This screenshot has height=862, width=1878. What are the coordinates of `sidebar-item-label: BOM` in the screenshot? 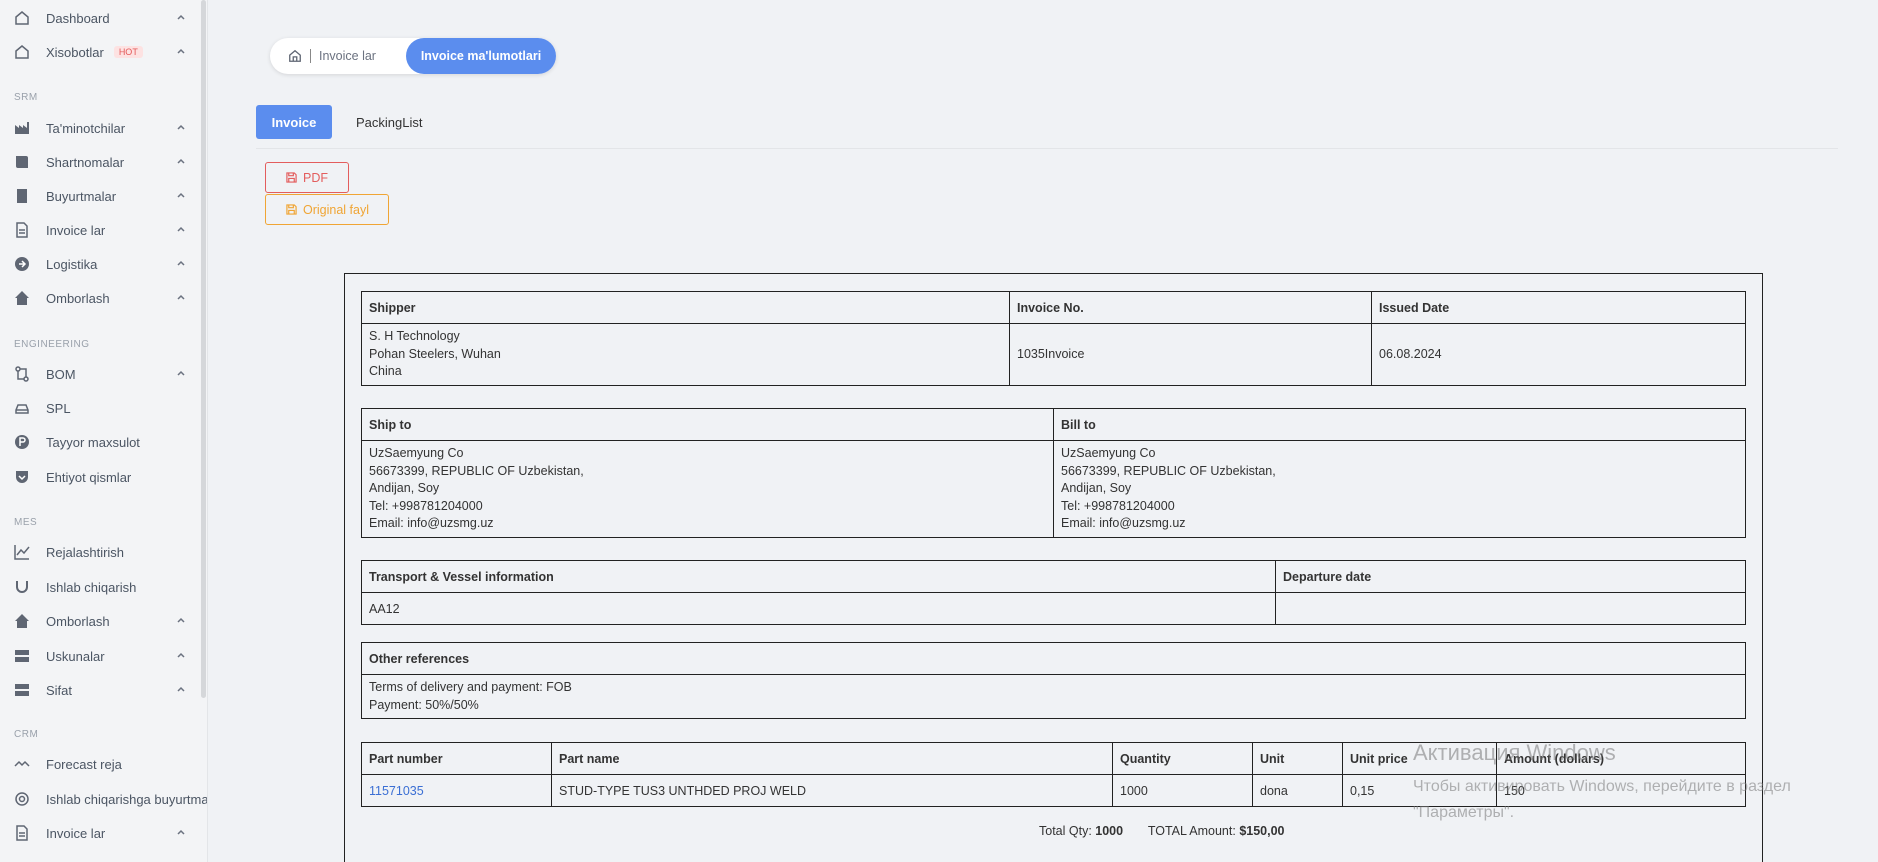 It's located at (61, 374).